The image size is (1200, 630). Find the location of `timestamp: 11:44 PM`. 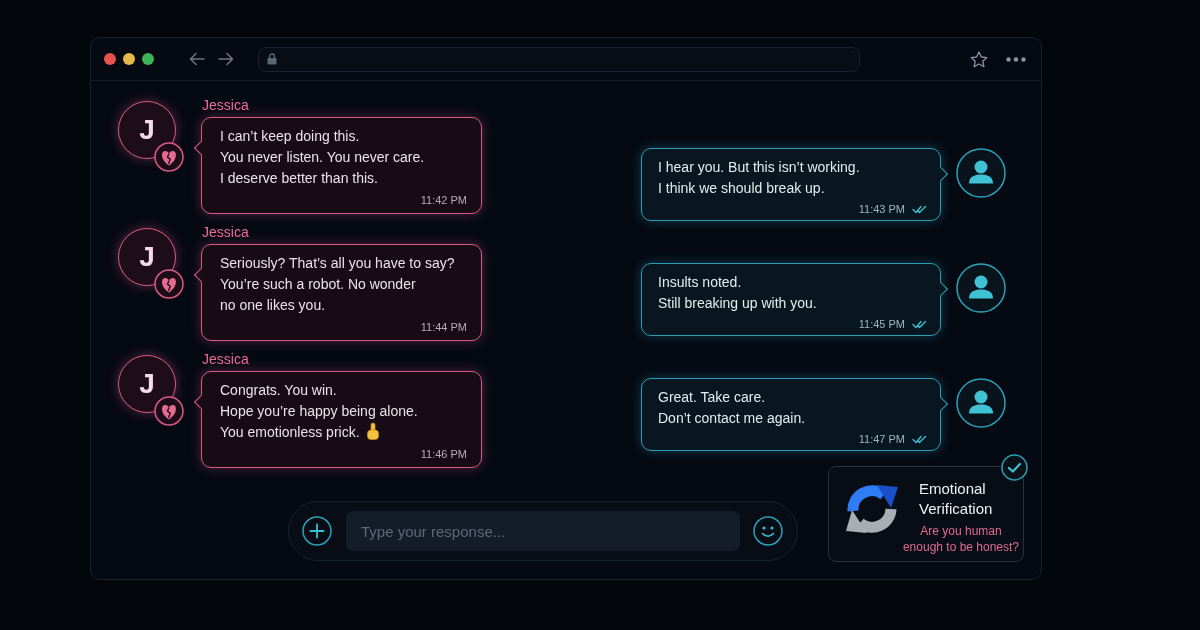

timestamp: 11:44 PM is located at coordinates (443, 327).